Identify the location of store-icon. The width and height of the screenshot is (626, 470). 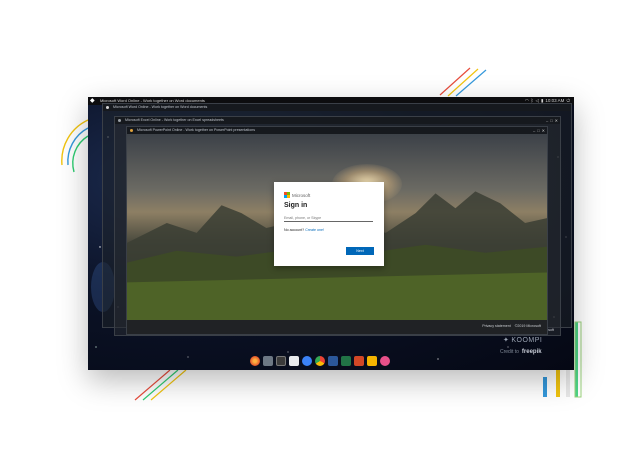
(294, 361).